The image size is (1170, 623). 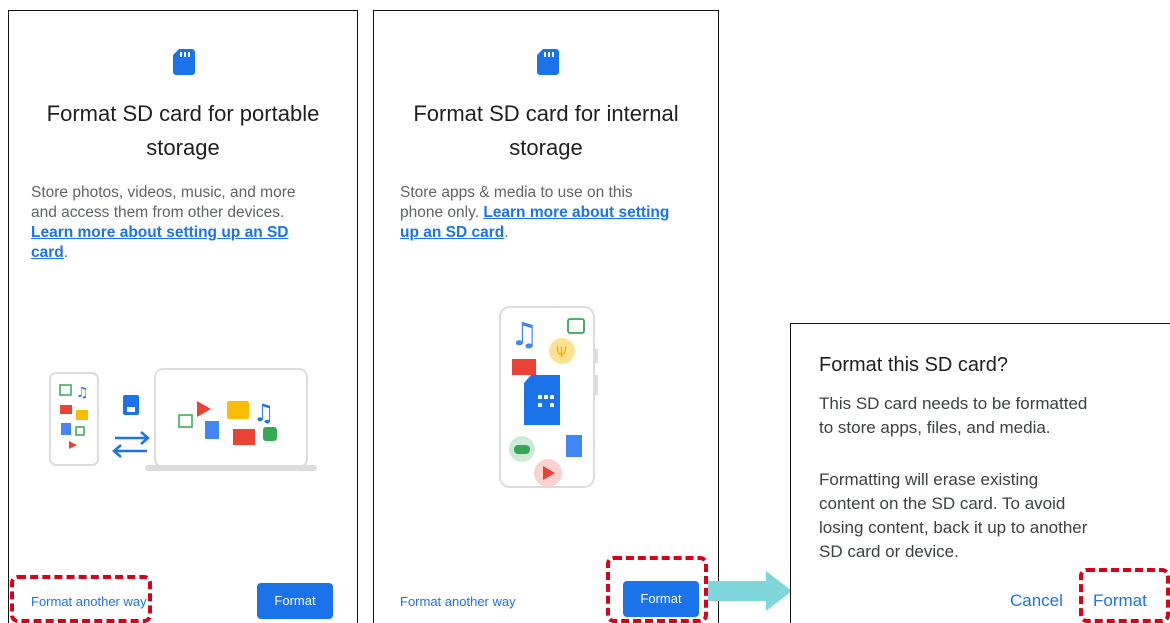 What do you see at coordinates (458, 601) in the screenshot?
I see `format-another-way-button: Format another way` at bounding box center [458, 601].